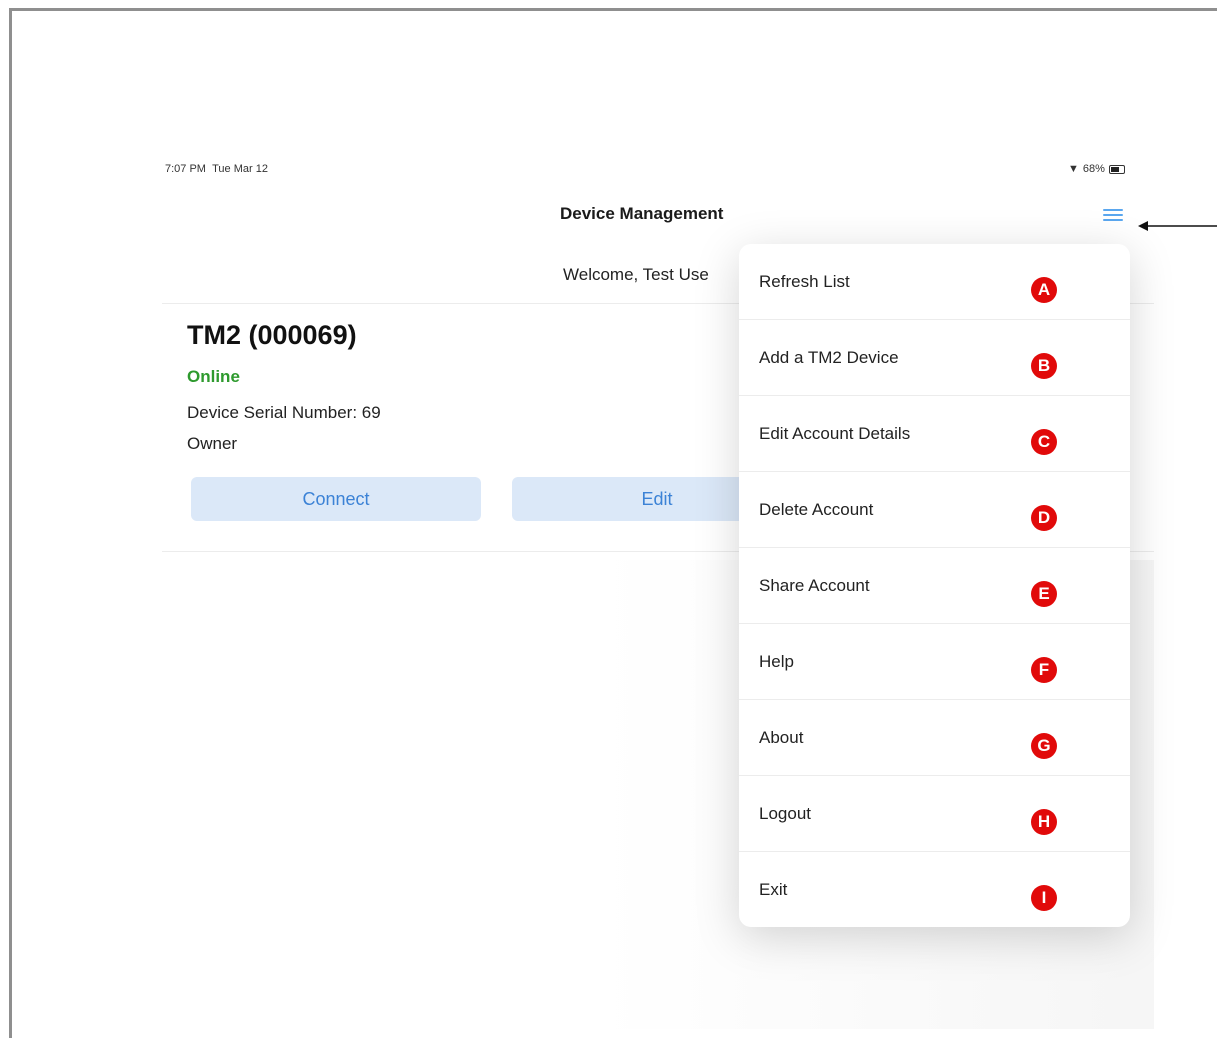  Describe the element at coordinates (1044, 822) in the screenshot. I see `annotation-marker: H` at that location.